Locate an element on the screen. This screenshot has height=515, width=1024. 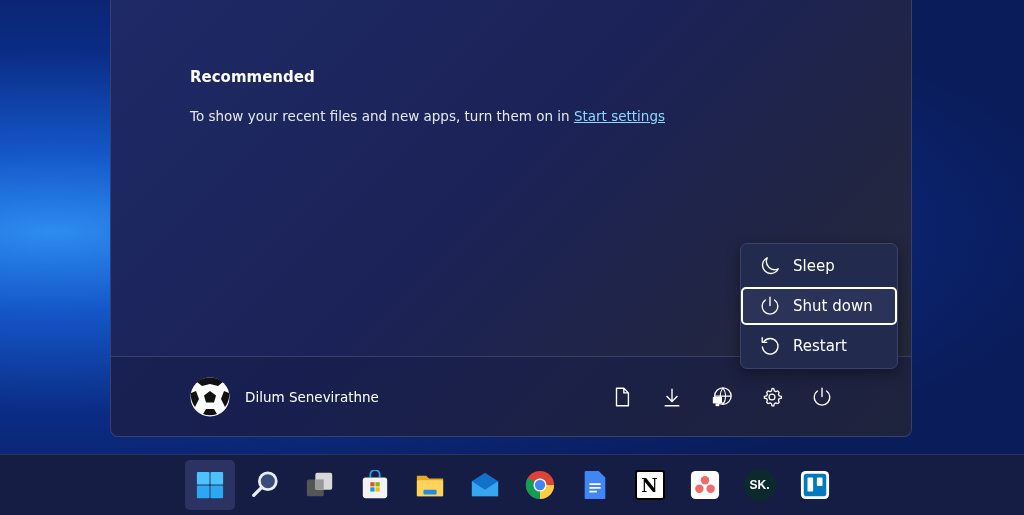
globe-computer-icon is located at coordinates (722, 396).